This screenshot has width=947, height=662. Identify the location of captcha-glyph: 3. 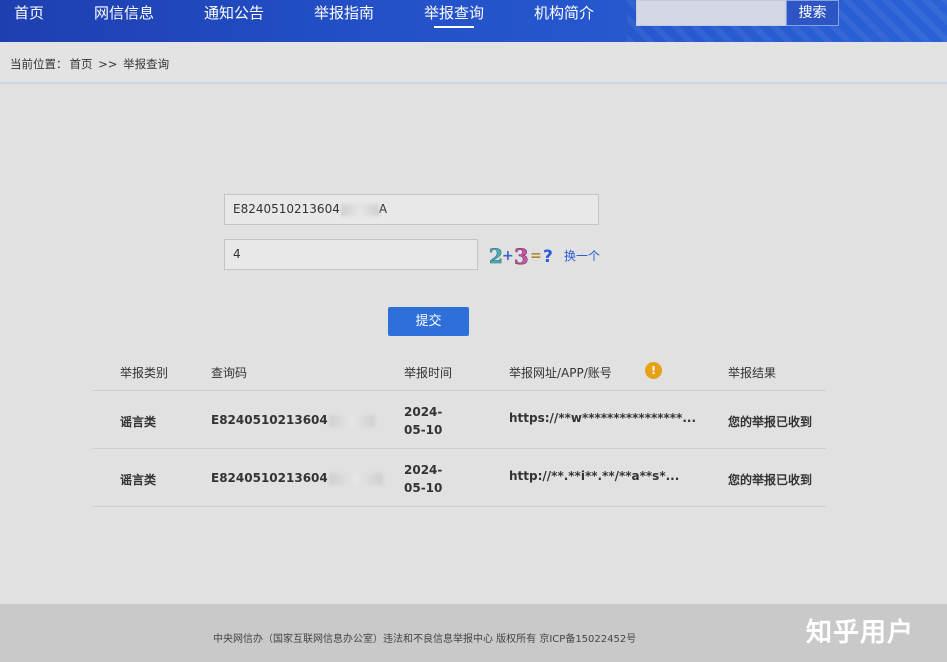
(521, 256).